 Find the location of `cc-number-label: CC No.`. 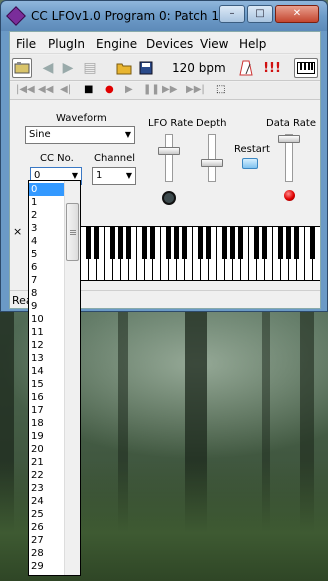

cc-number-label: CC No. is located at coordinates (57, 158).